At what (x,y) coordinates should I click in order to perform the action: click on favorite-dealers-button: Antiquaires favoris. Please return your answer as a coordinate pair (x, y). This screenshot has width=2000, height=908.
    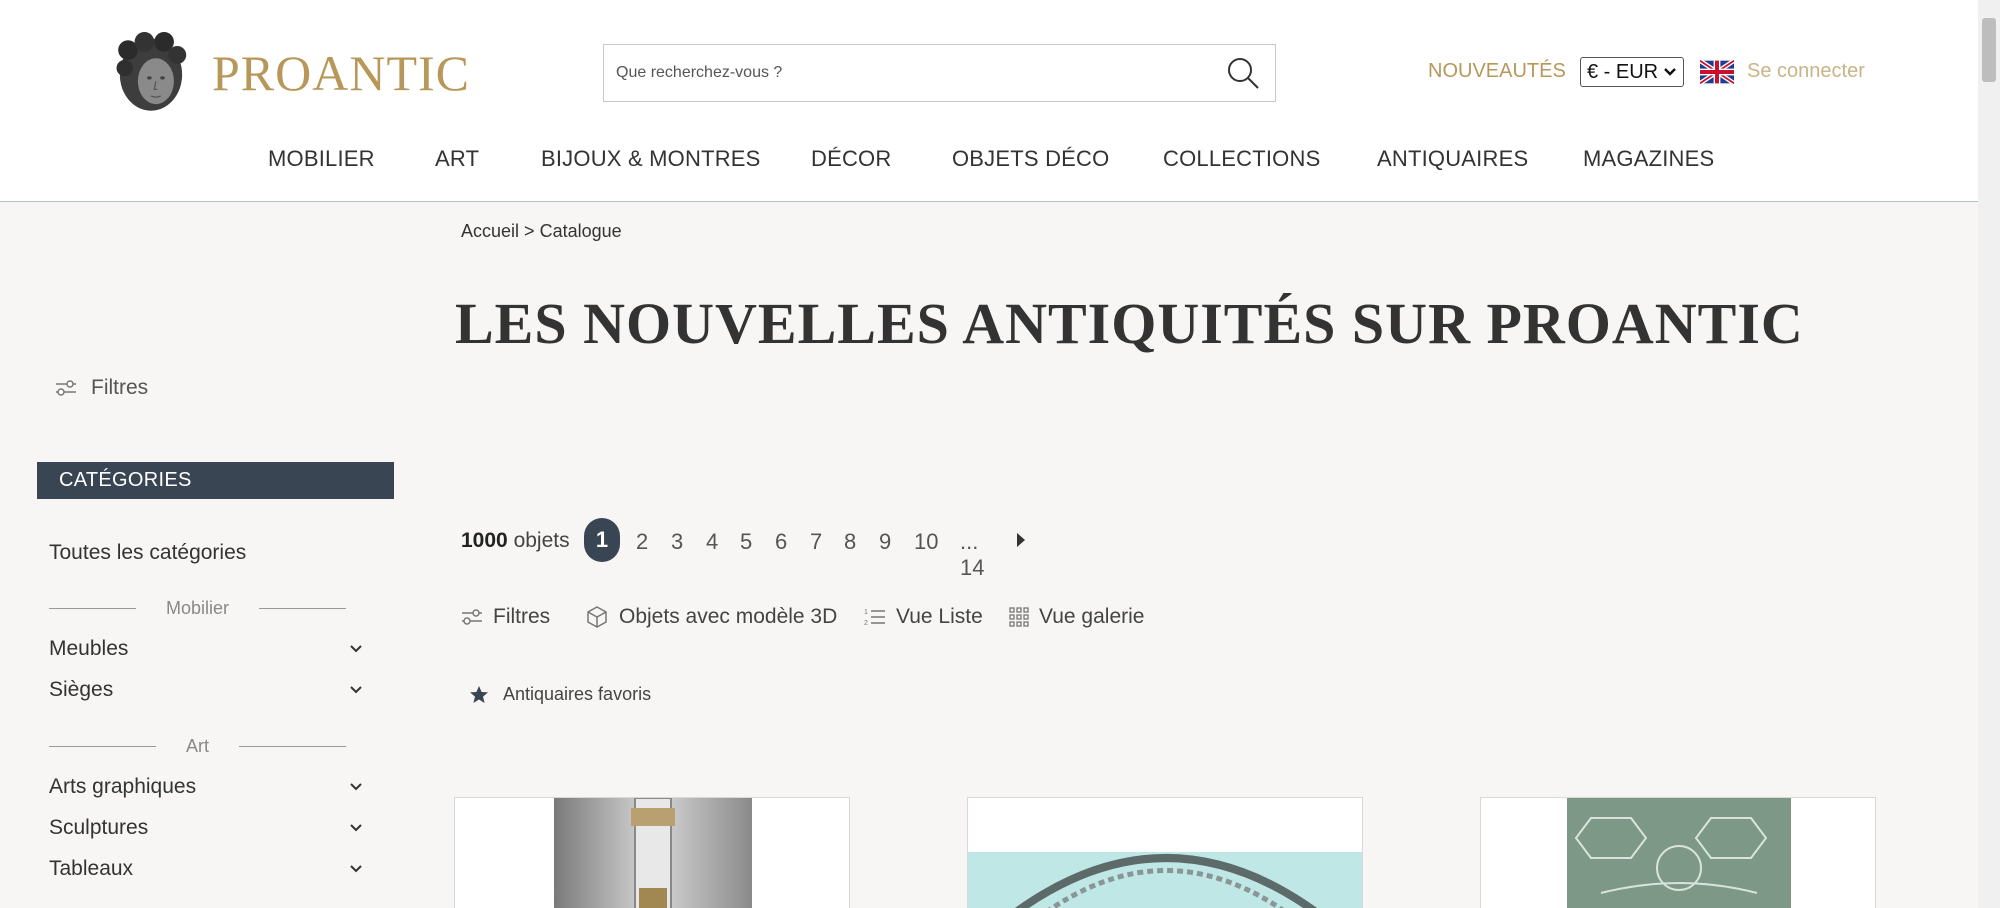
    Looking at the image, I should click on (560, 694).